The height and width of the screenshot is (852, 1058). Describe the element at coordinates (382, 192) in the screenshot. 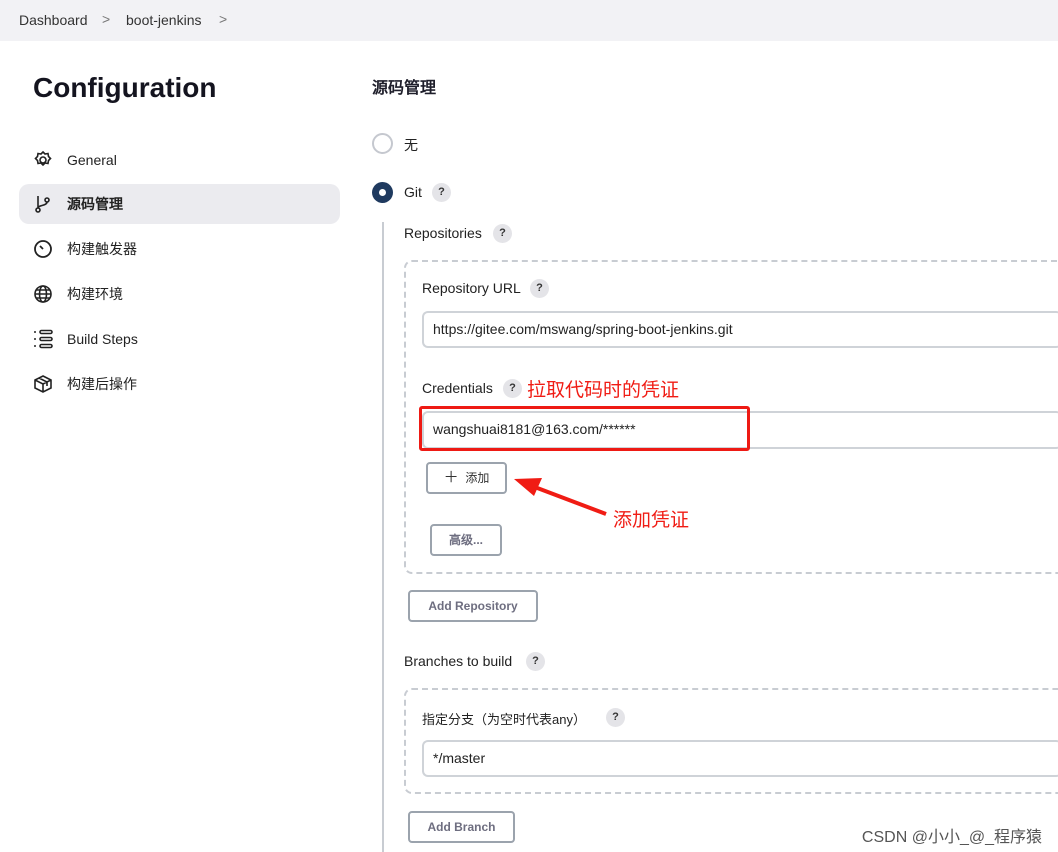

I see `radio-git` at that location.